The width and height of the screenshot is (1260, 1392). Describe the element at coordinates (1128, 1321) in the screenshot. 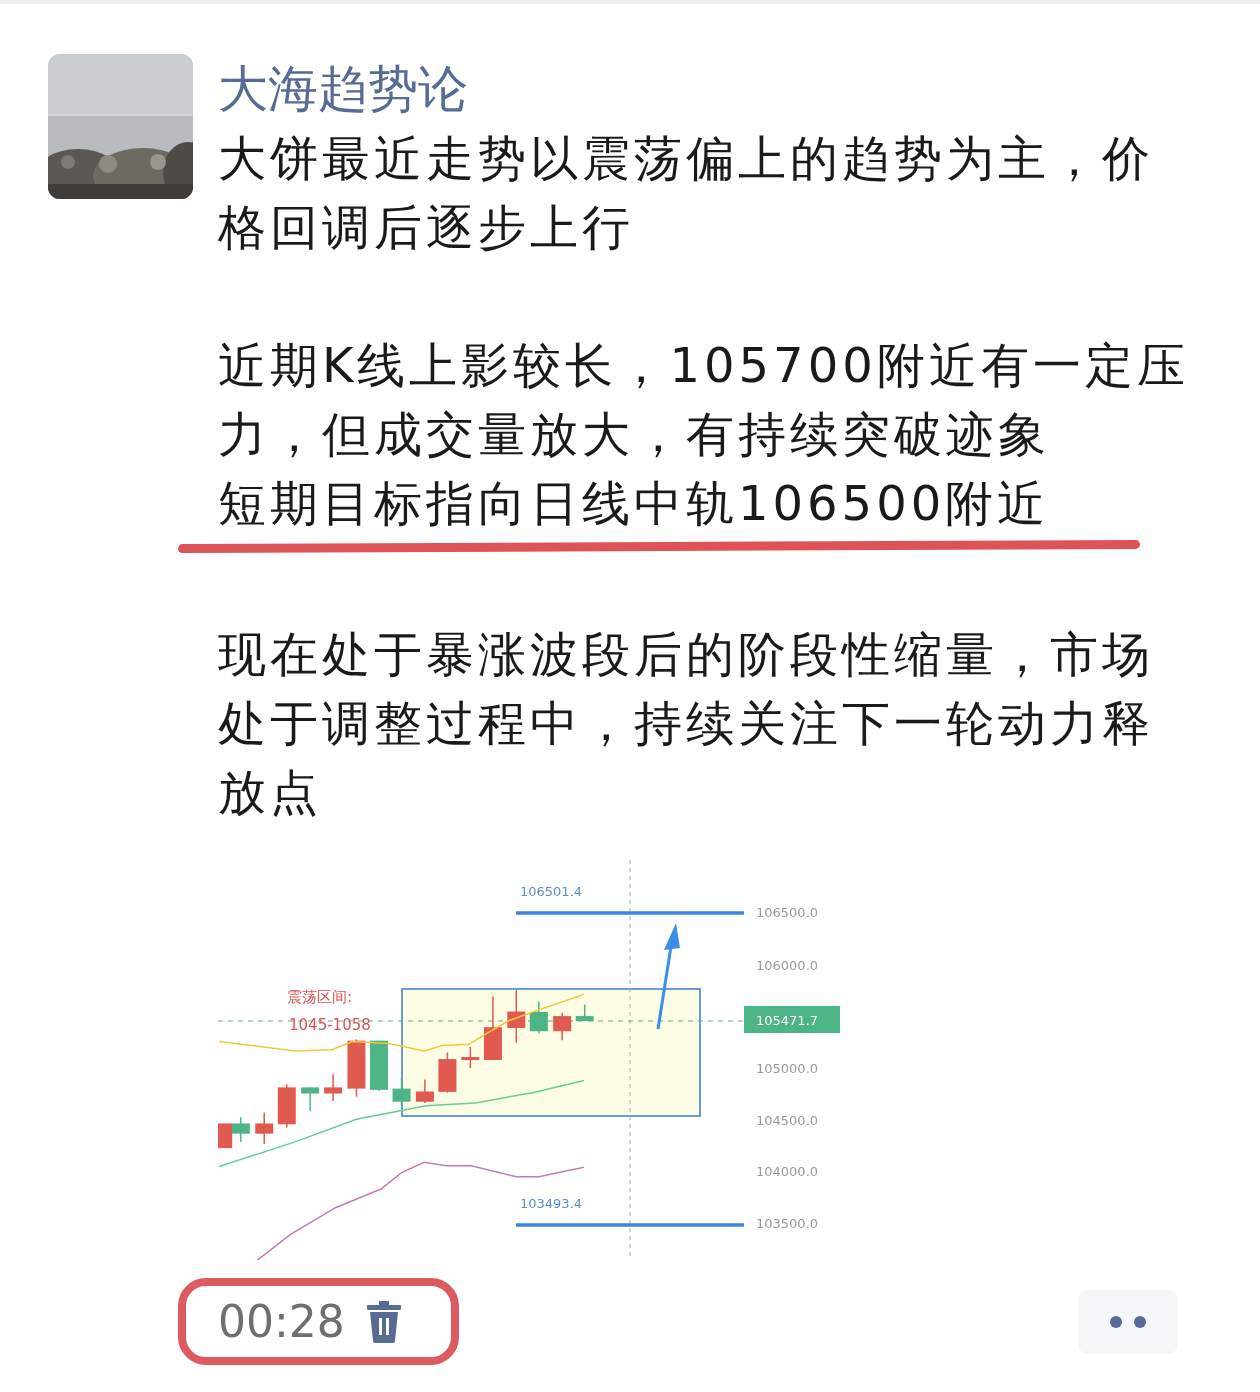

I see `more-button` at that location.